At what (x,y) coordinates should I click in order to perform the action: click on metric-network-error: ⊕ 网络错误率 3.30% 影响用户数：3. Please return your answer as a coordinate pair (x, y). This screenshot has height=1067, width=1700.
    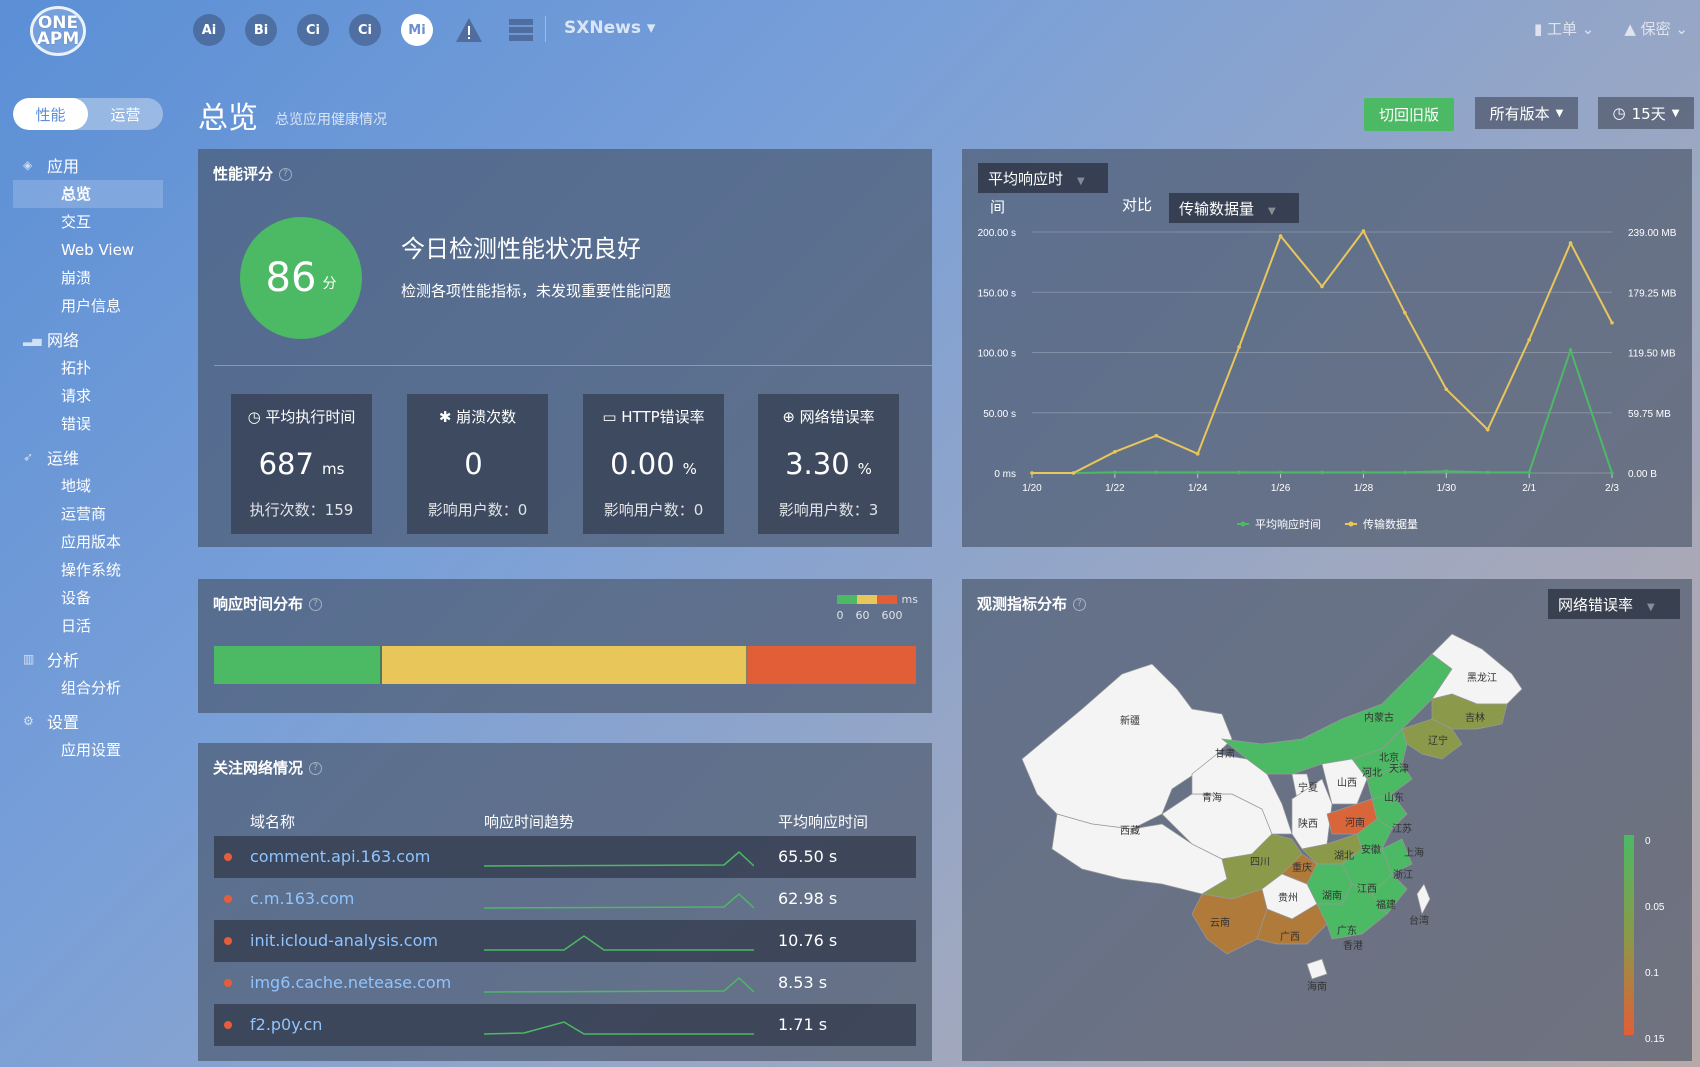
    Looking at the image, I should click on (828, 464).